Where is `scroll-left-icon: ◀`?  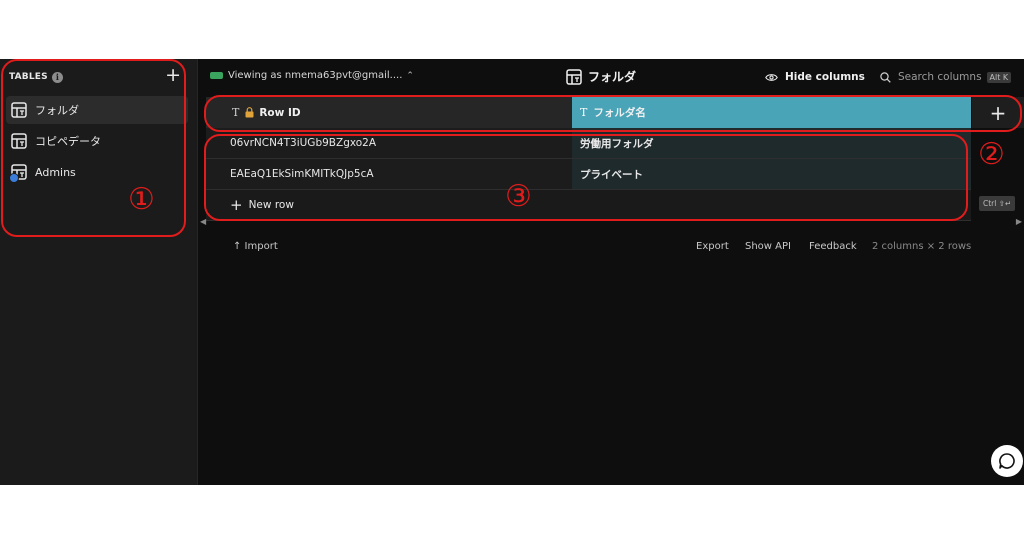
scroll-left-icon: ◀ is located at coordinates (203, 221).